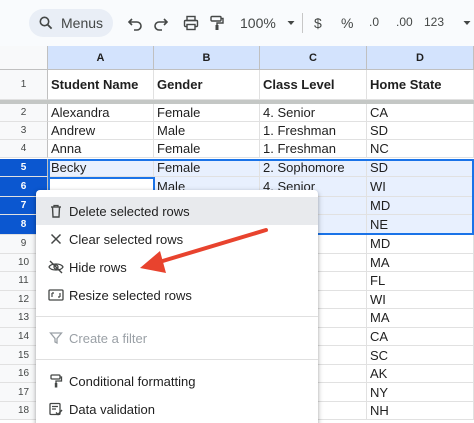  Describe the element at coordinates (313, 113) in the screenshot. I see `table-cell: 4. Senior` at that location.